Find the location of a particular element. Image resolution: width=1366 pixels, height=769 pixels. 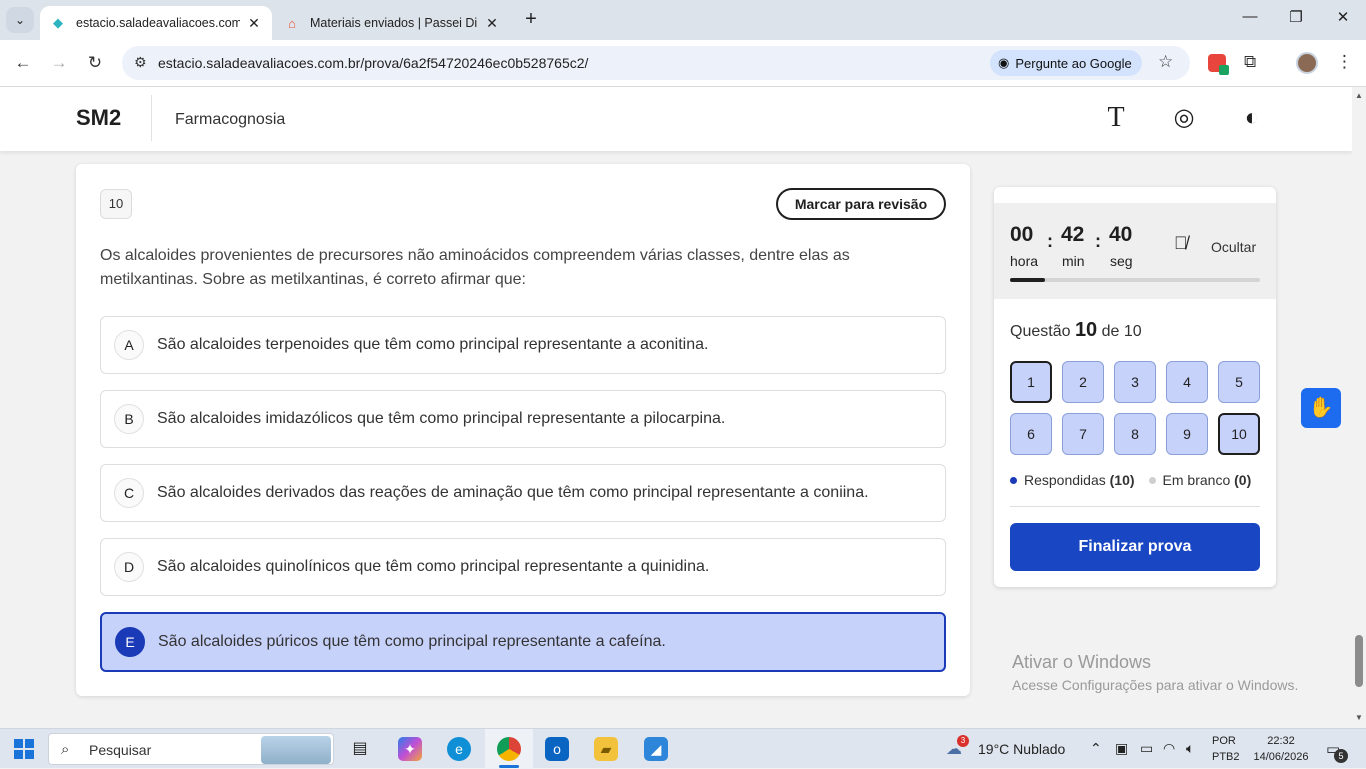

file-explorer-icon: ▰ is located at coordinates (606, 749).